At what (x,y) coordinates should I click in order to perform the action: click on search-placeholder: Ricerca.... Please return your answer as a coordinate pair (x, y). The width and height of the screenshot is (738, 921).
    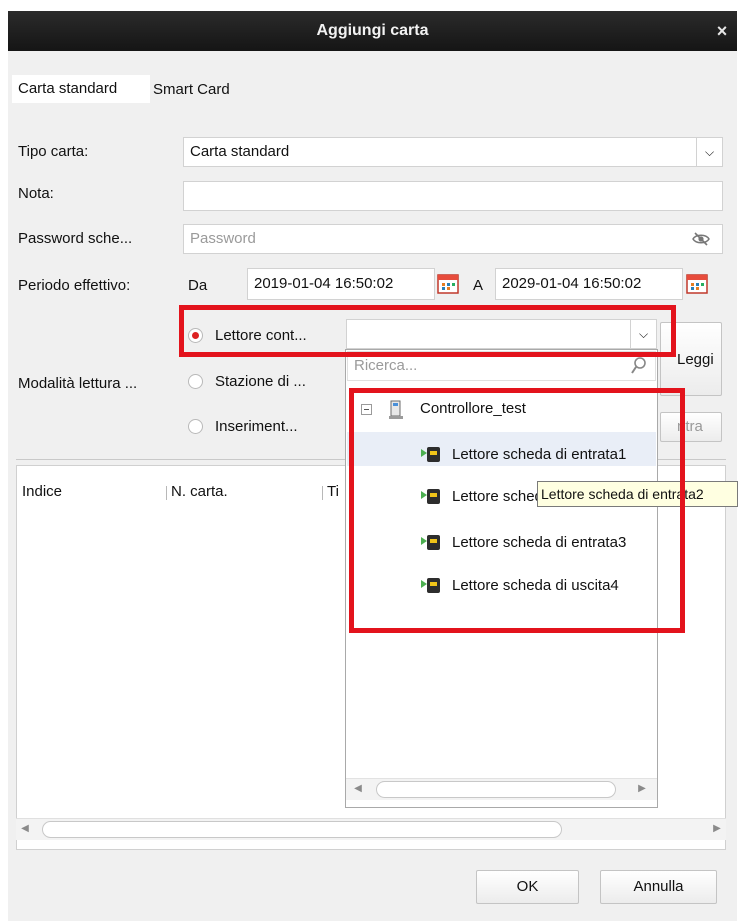
    Looking at the image, I should click on (386, 365).